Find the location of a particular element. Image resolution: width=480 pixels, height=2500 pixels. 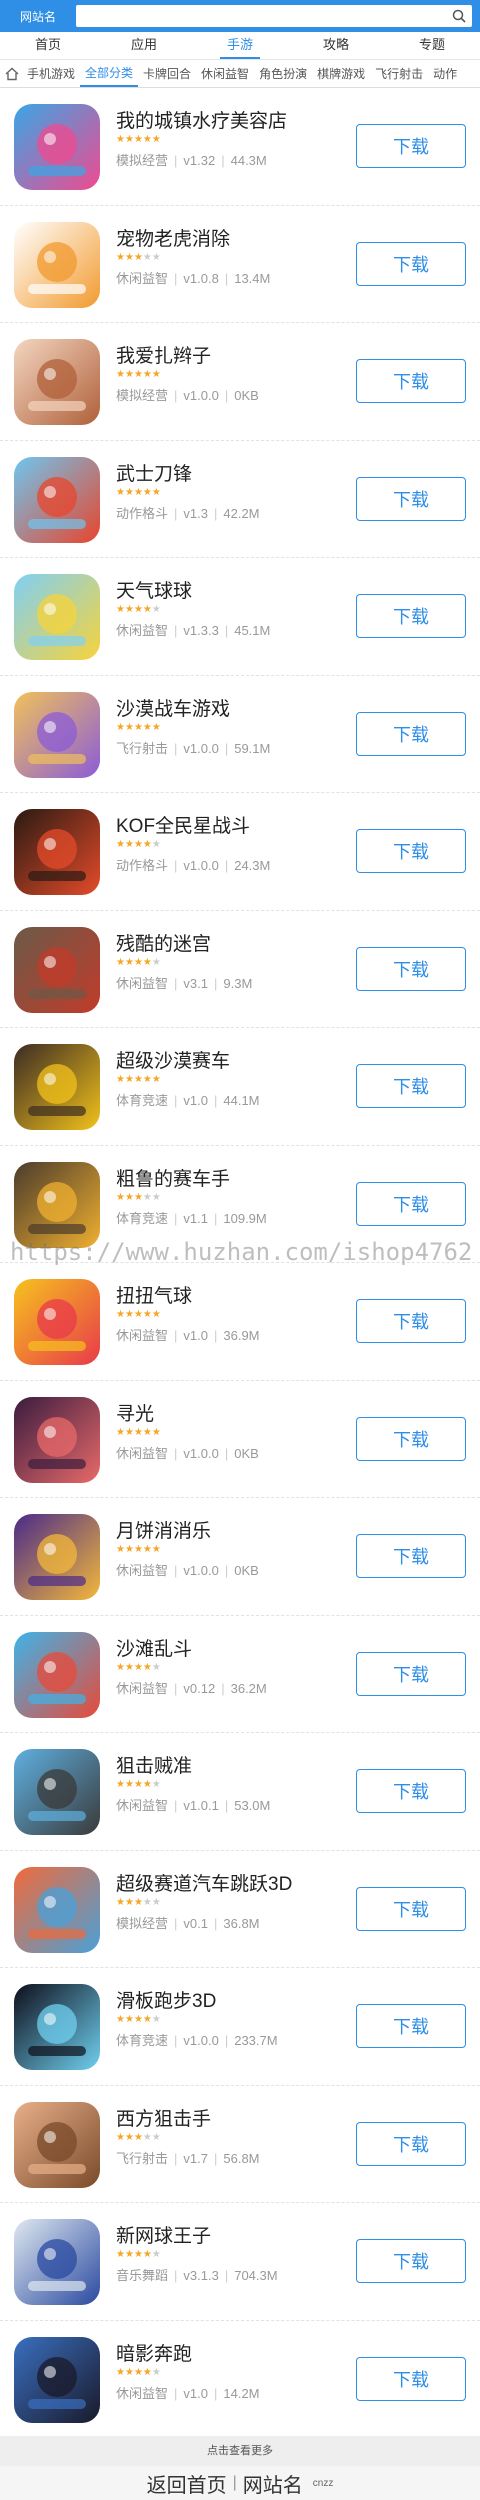

app-name: KOF全民星战斗 is located at coordinates (183, 824).